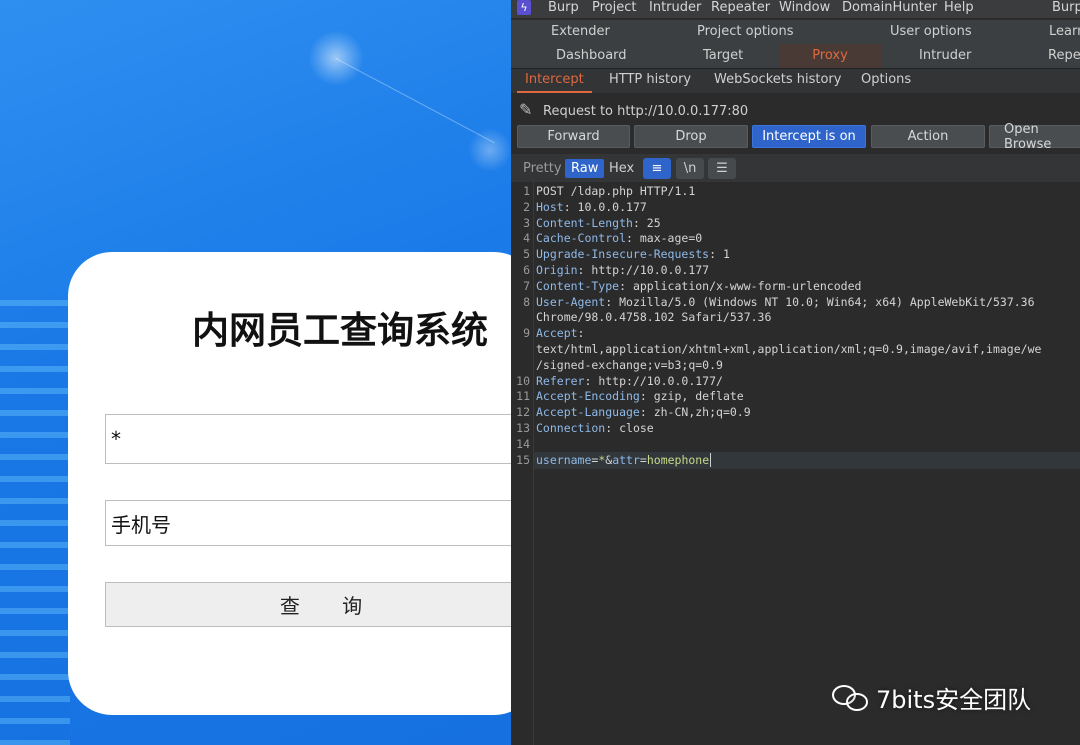 Image resolution: width=1080 pixels, height=745 pixels. I want to click on tab-http-history: HTTP history, so click(650, 79).